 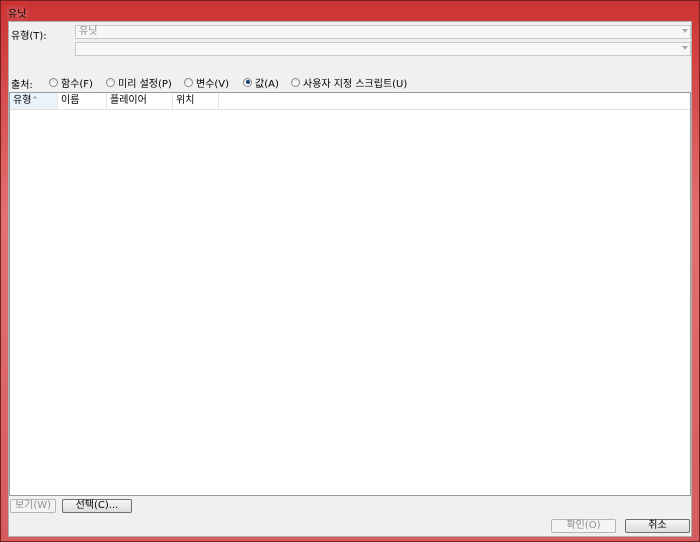 I want to click on radio-custom-script-label: 사용자 지정 스크립트(U), so click(x=355, y=84).